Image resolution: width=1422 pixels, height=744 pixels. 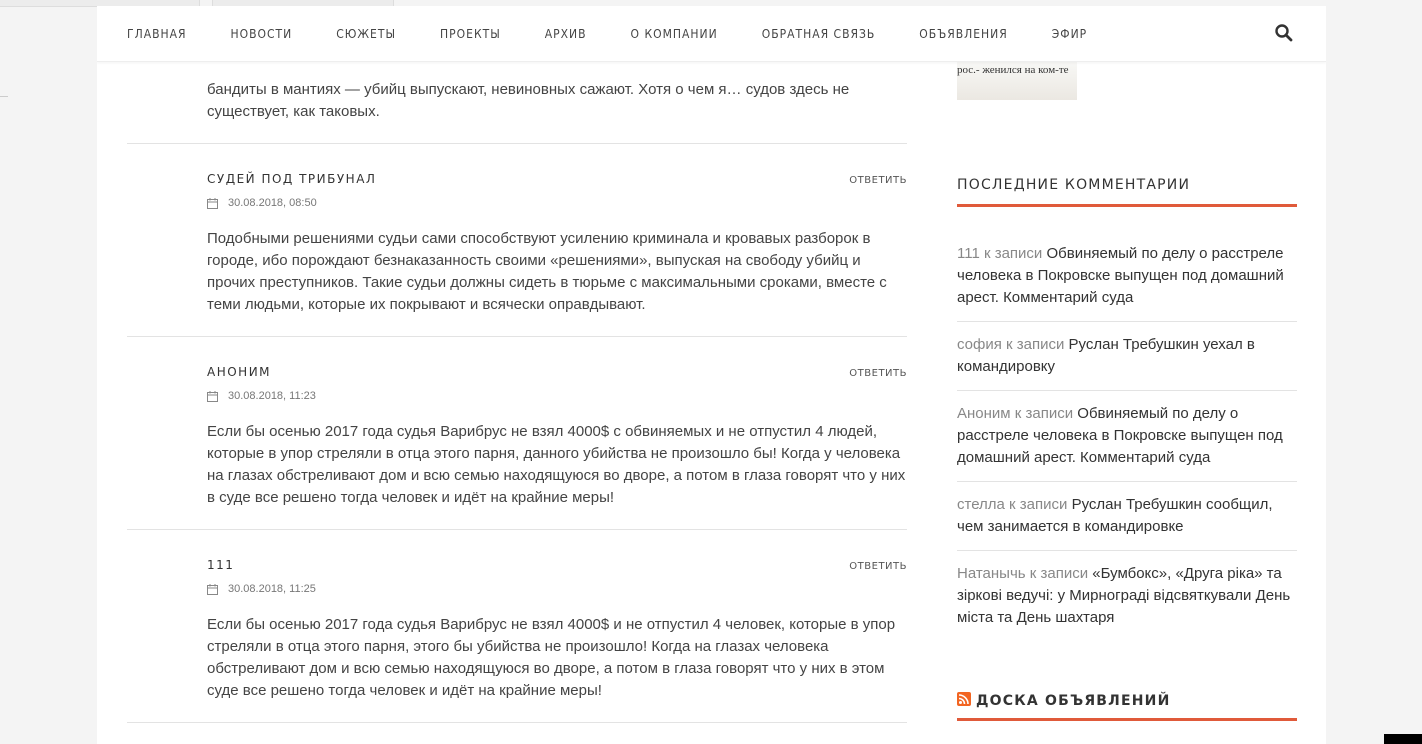 What do you see at coordinates (272, 203) in the screenshot?
I see `comment-date: 30.08.2018, 08:50` at bounding box center [272, 203].